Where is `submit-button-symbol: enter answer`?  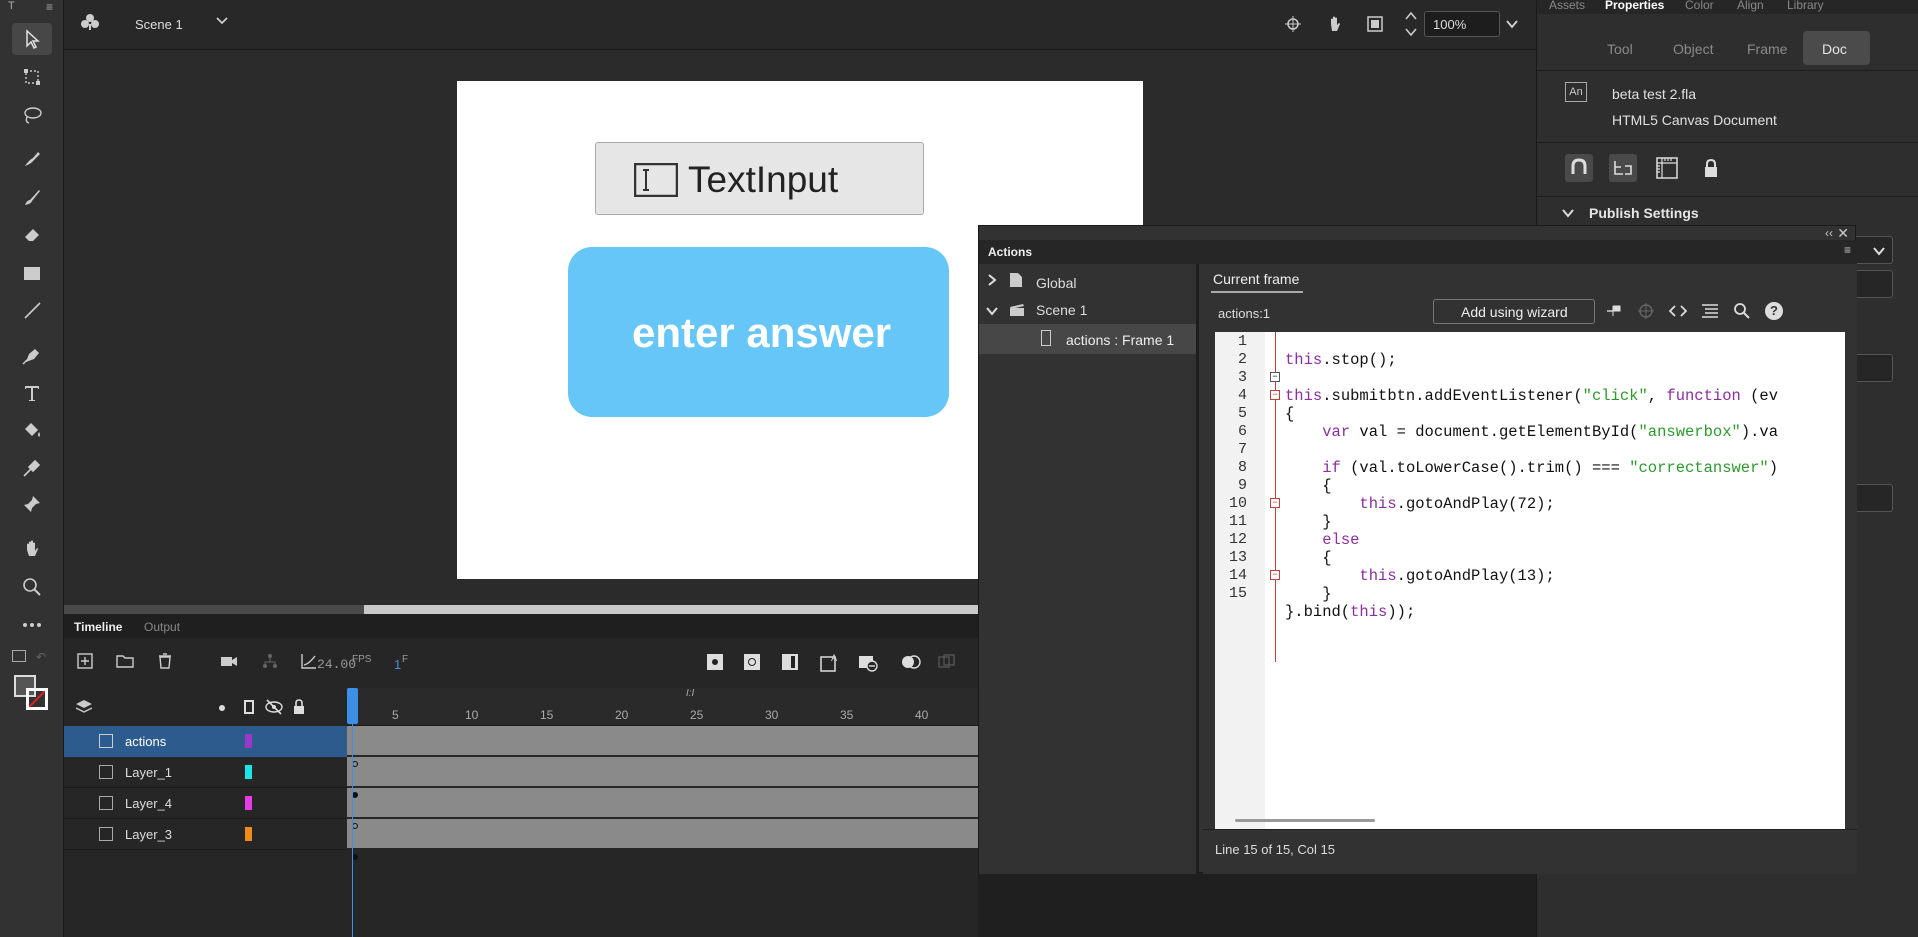 submit-button-symbol: enter answer is located at coordinates (758, 332).